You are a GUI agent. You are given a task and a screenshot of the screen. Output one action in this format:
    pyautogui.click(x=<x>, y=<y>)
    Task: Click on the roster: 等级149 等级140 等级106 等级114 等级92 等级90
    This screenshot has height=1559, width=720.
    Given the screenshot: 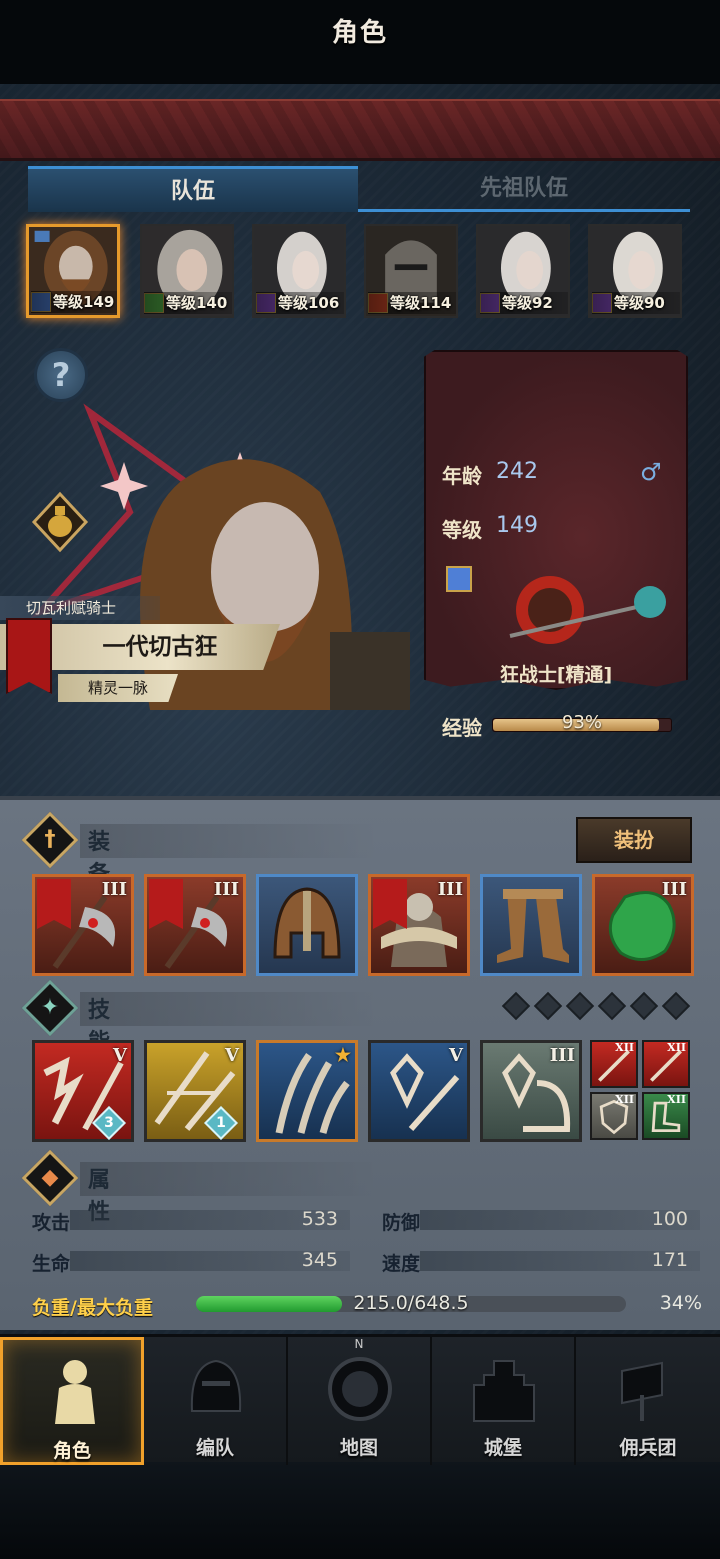 What is the action you would take?
    pyautogui.click(x=358, y=271)
    